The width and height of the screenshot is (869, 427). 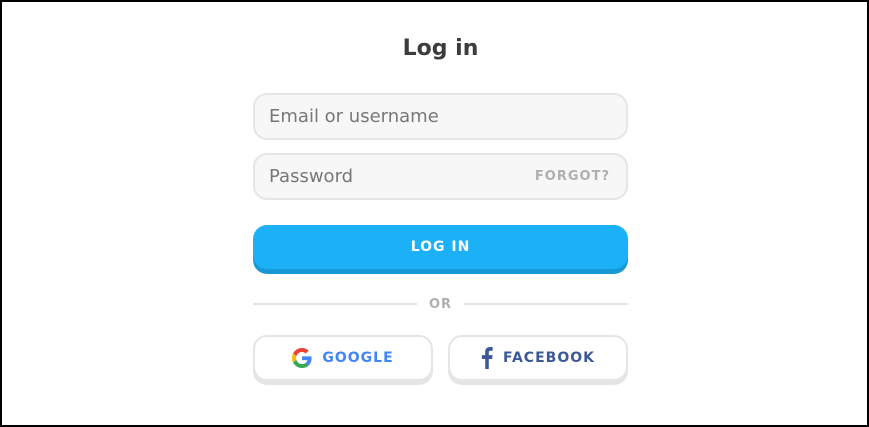 I want to click on password-field-container: FORGOT?, so click(x=440, y=176).